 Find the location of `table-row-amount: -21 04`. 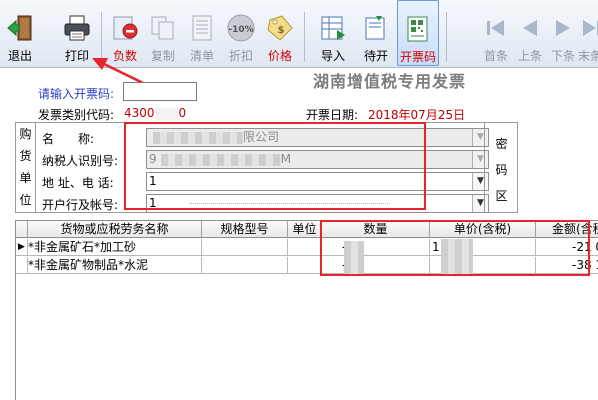

table-row-amount: -21 04 is located at coordinates (567, 247).